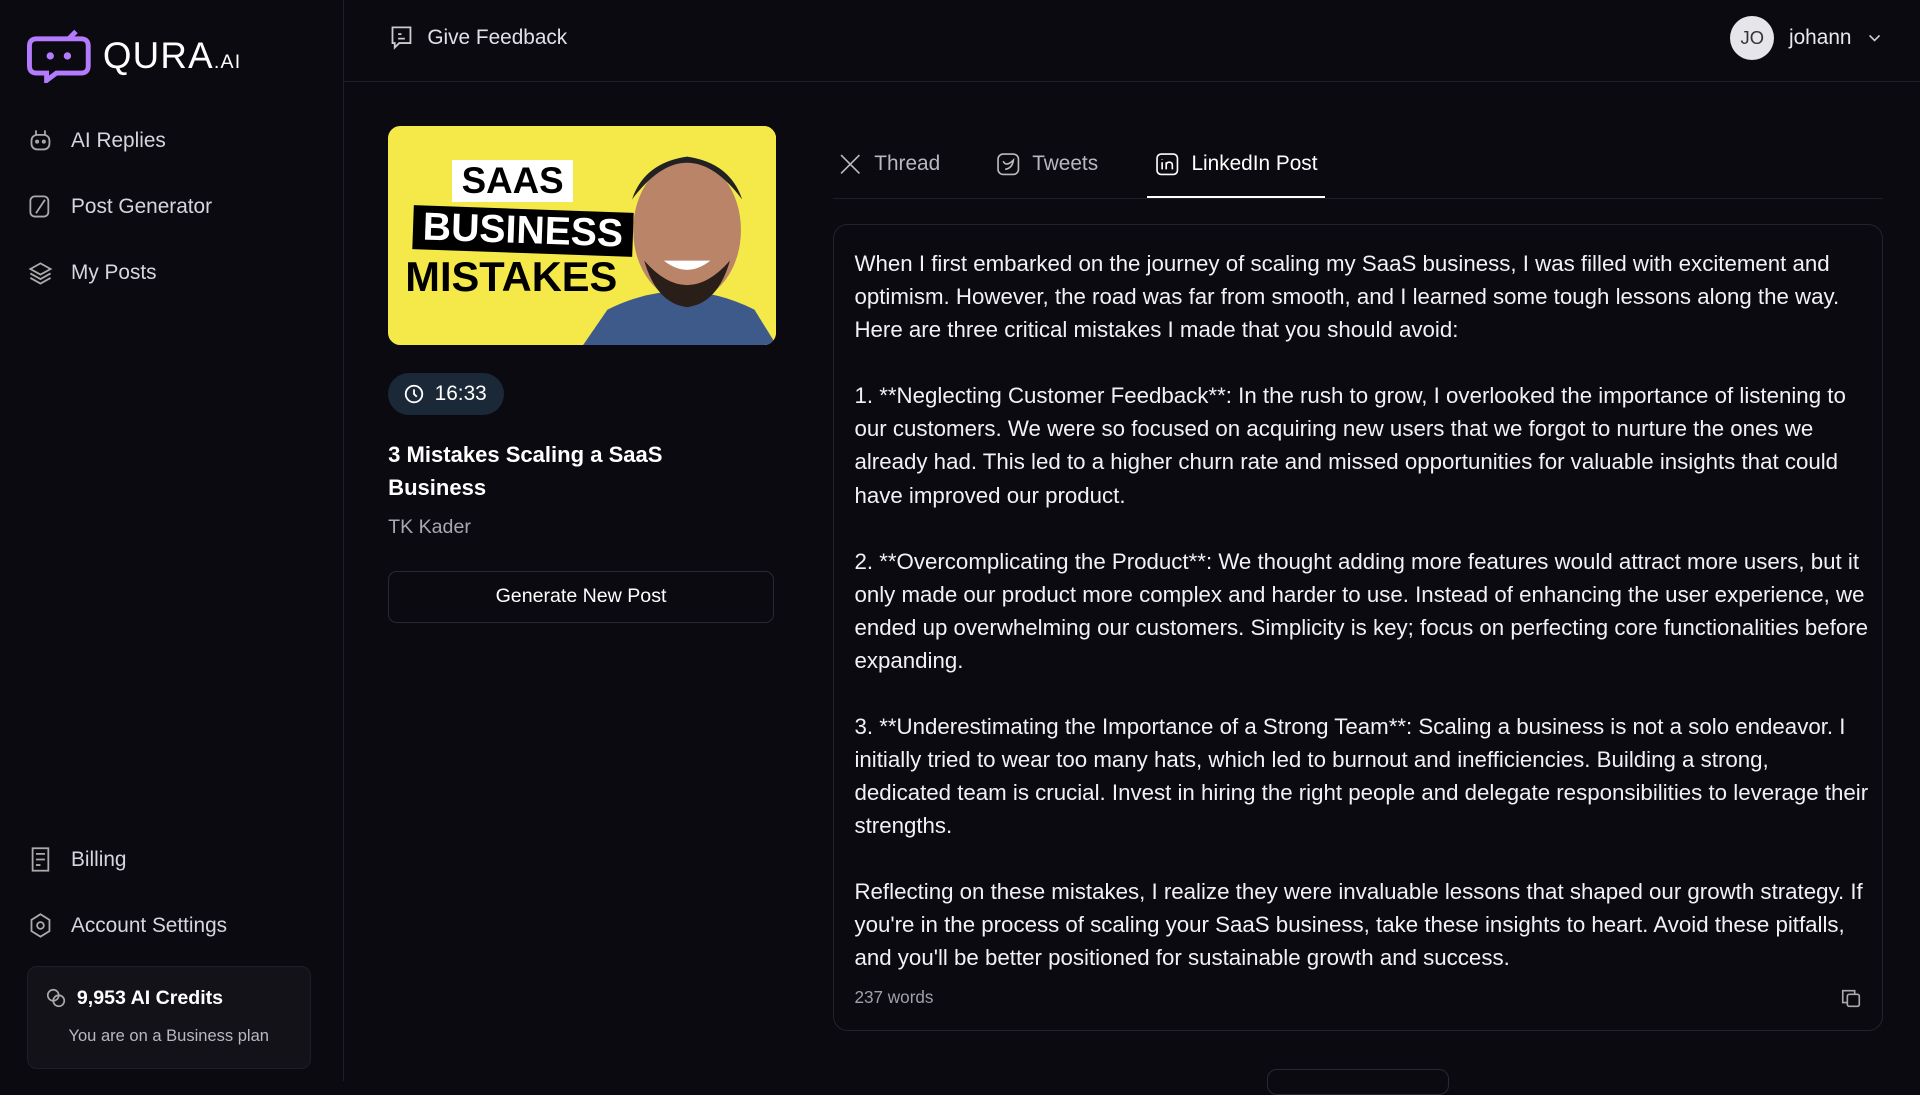 The height and width of the screenshot is (1095, 1920). What do you see at coordinates (114, 273) in the screenshot?
I see `sidebar-item-label: My Posts` at bounding box center [114, 273].